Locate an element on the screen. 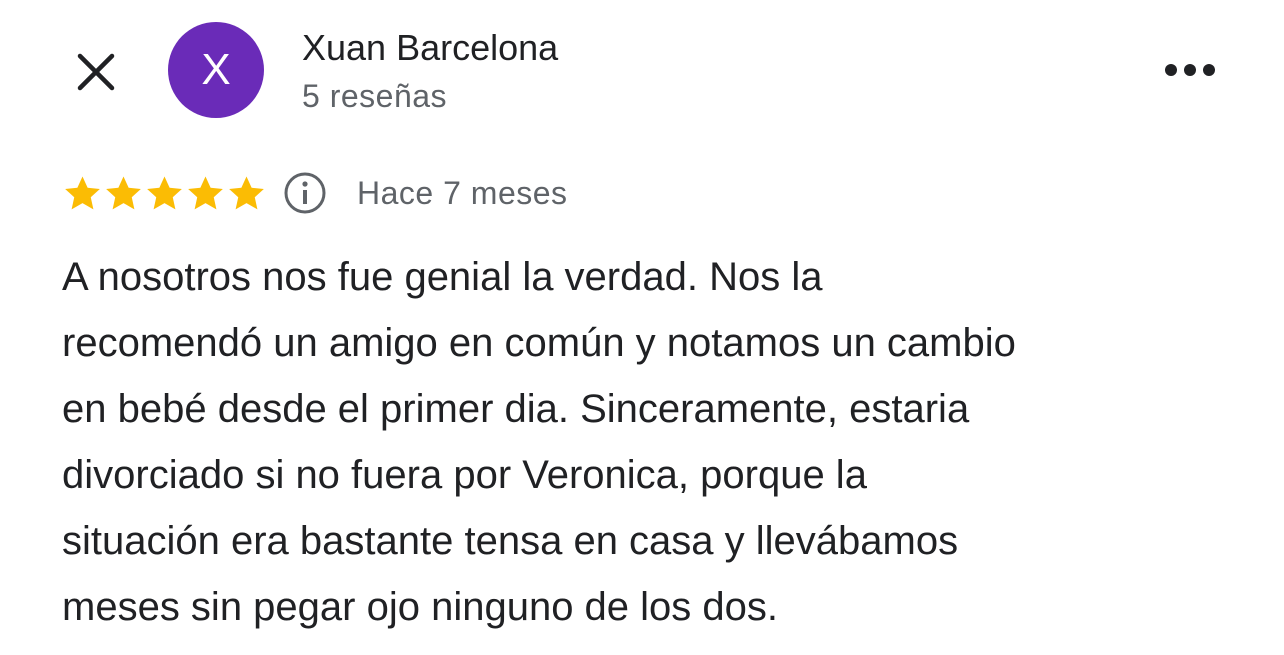  more-horizontal-icon is located at coordinates (1190, 70).